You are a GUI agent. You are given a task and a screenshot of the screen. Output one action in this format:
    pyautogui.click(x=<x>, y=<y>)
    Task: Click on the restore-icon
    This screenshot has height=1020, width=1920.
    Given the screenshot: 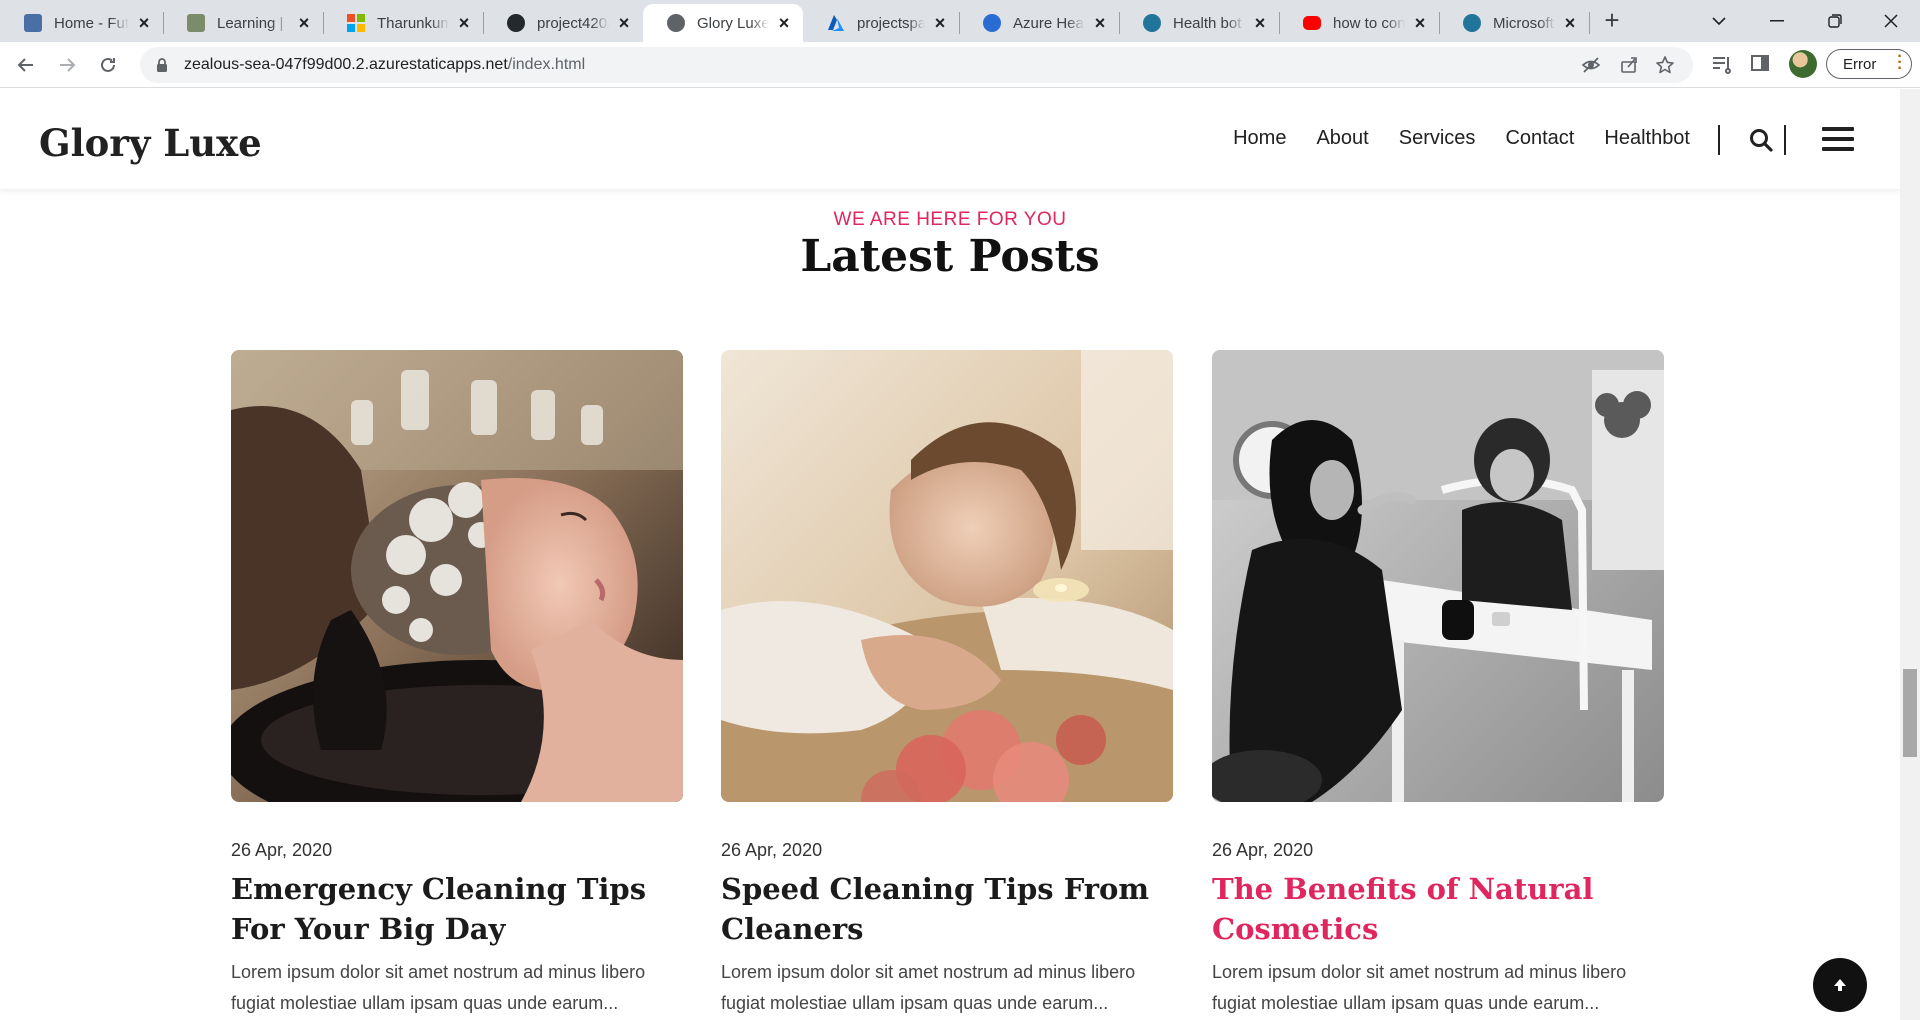 What is the action you would take?
    pyautogui.click(x=1835, y=21)
    